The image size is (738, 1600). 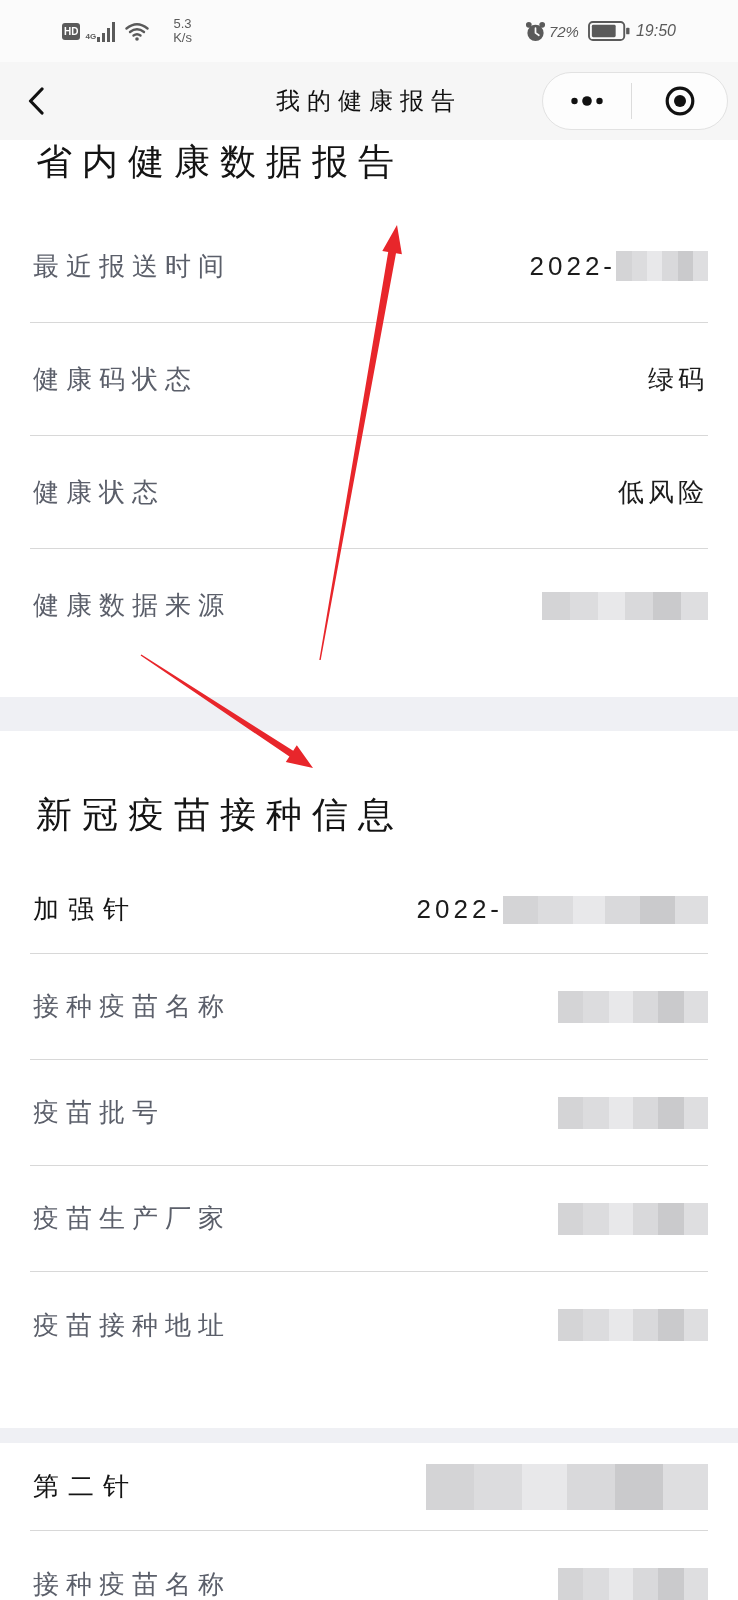 I want to click on dose-date: 2022-, so click(x=459, y=909).